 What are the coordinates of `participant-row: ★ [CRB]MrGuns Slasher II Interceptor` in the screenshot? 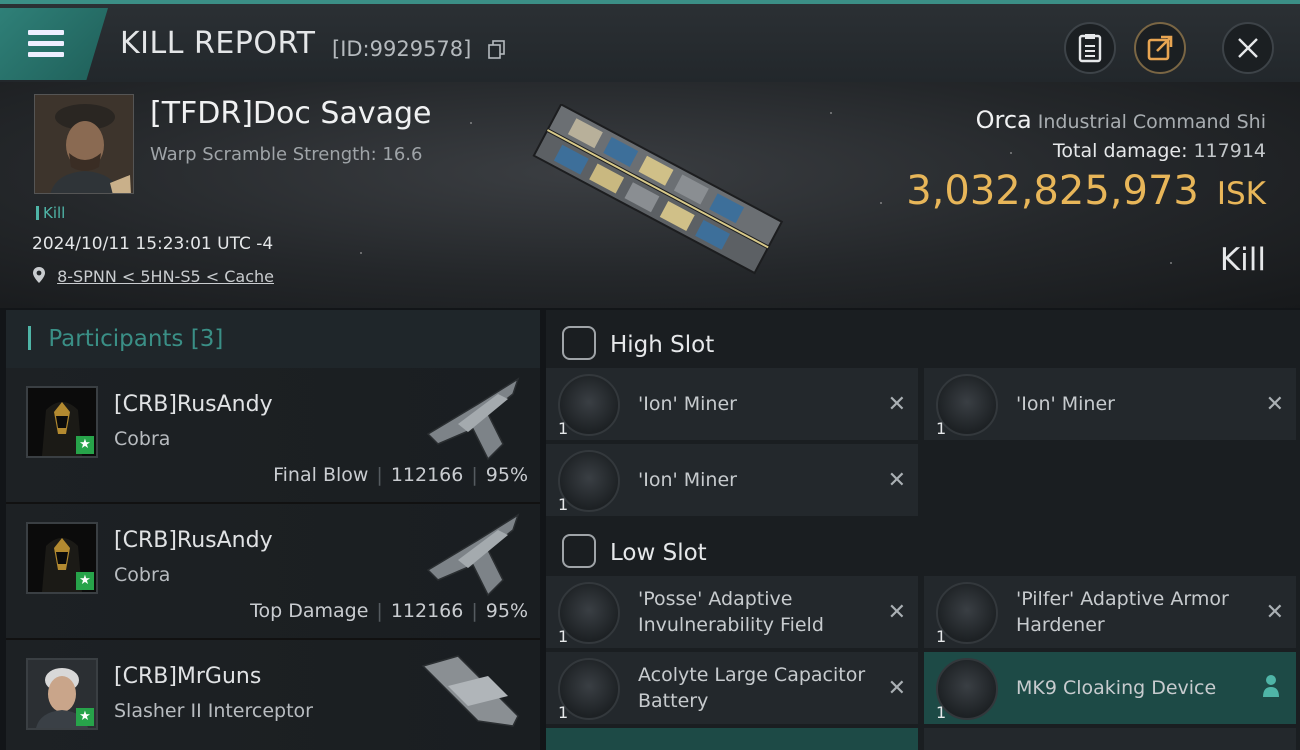 It's located at (273, 695).